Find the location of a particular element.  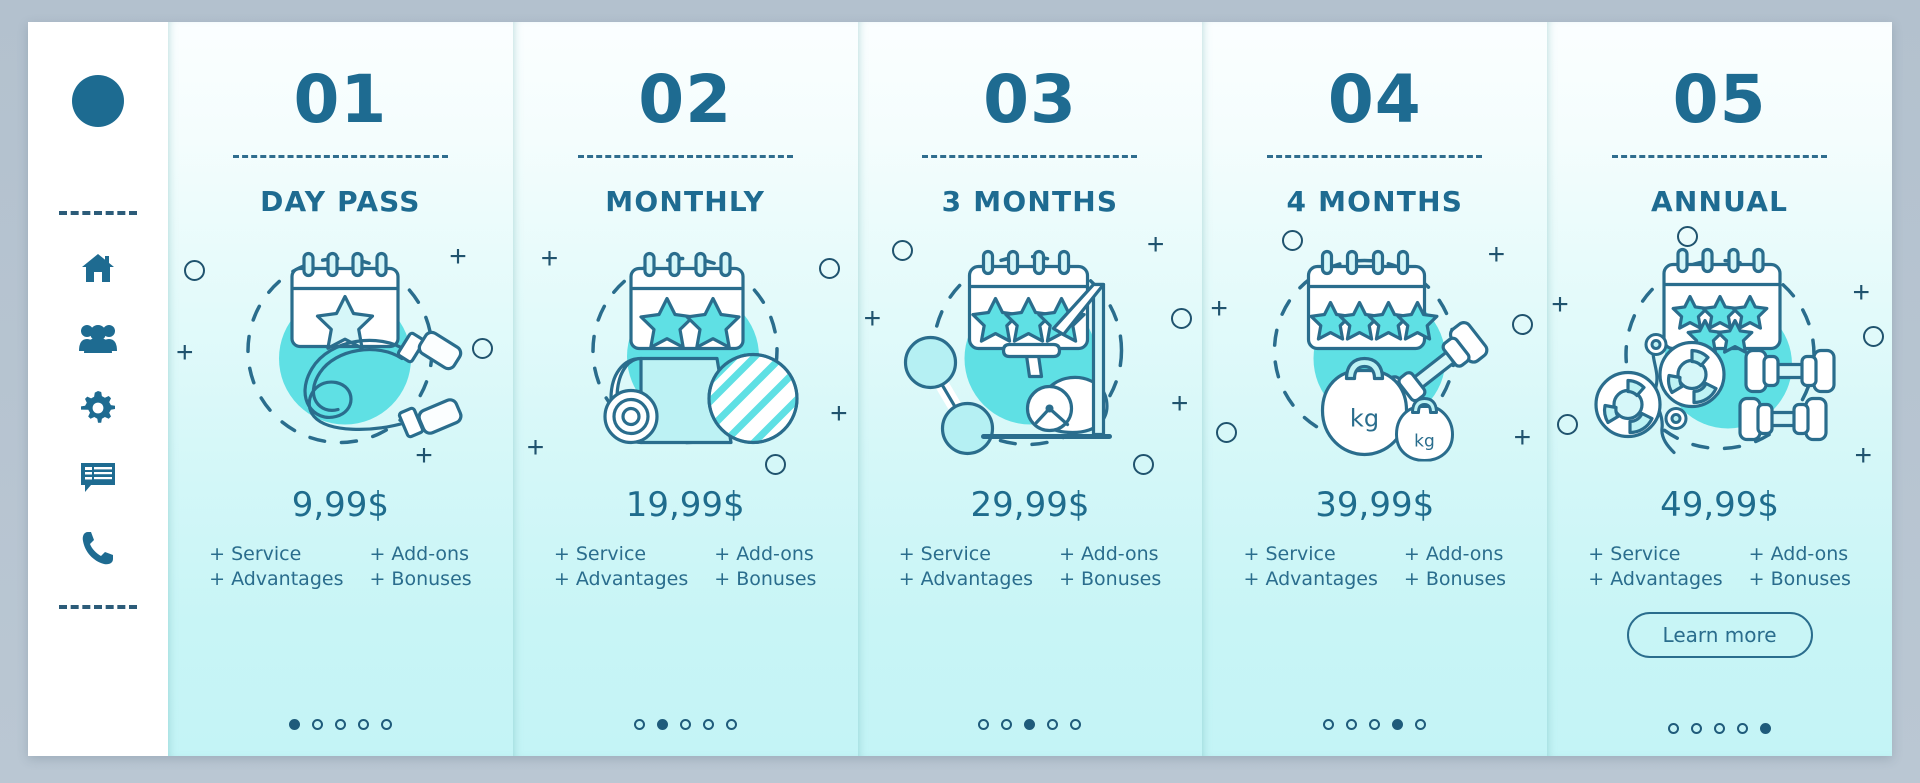

sidebar-item-messages is located at coordinates (98, 478).